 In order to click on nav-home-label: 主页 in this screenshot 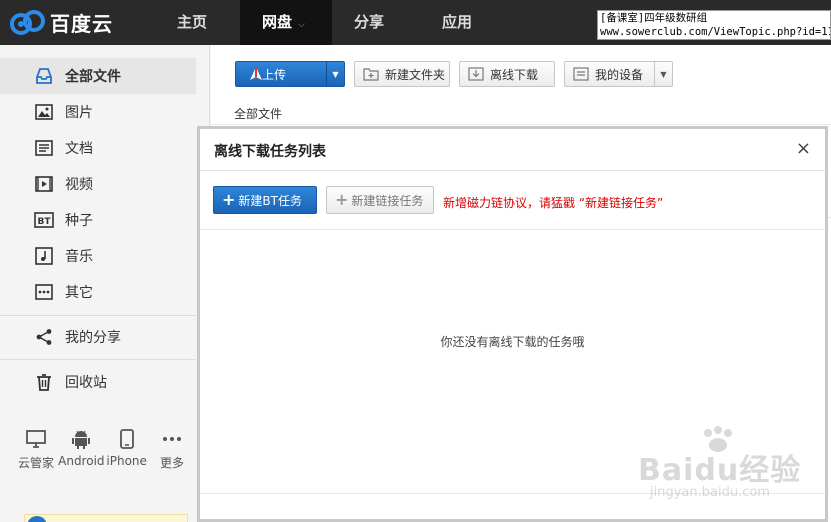, I will do `click(192, 22)`.